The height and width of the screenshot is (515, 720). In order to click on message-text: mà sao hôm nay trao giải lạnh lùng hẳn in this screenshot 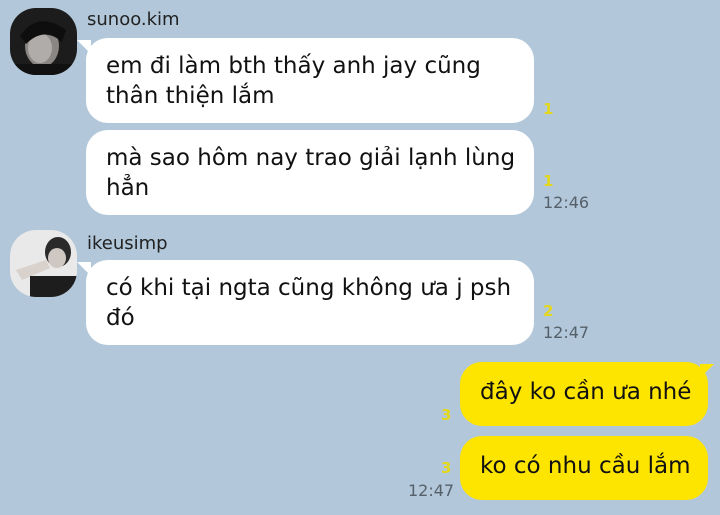, I will do `click(311, 173)`.